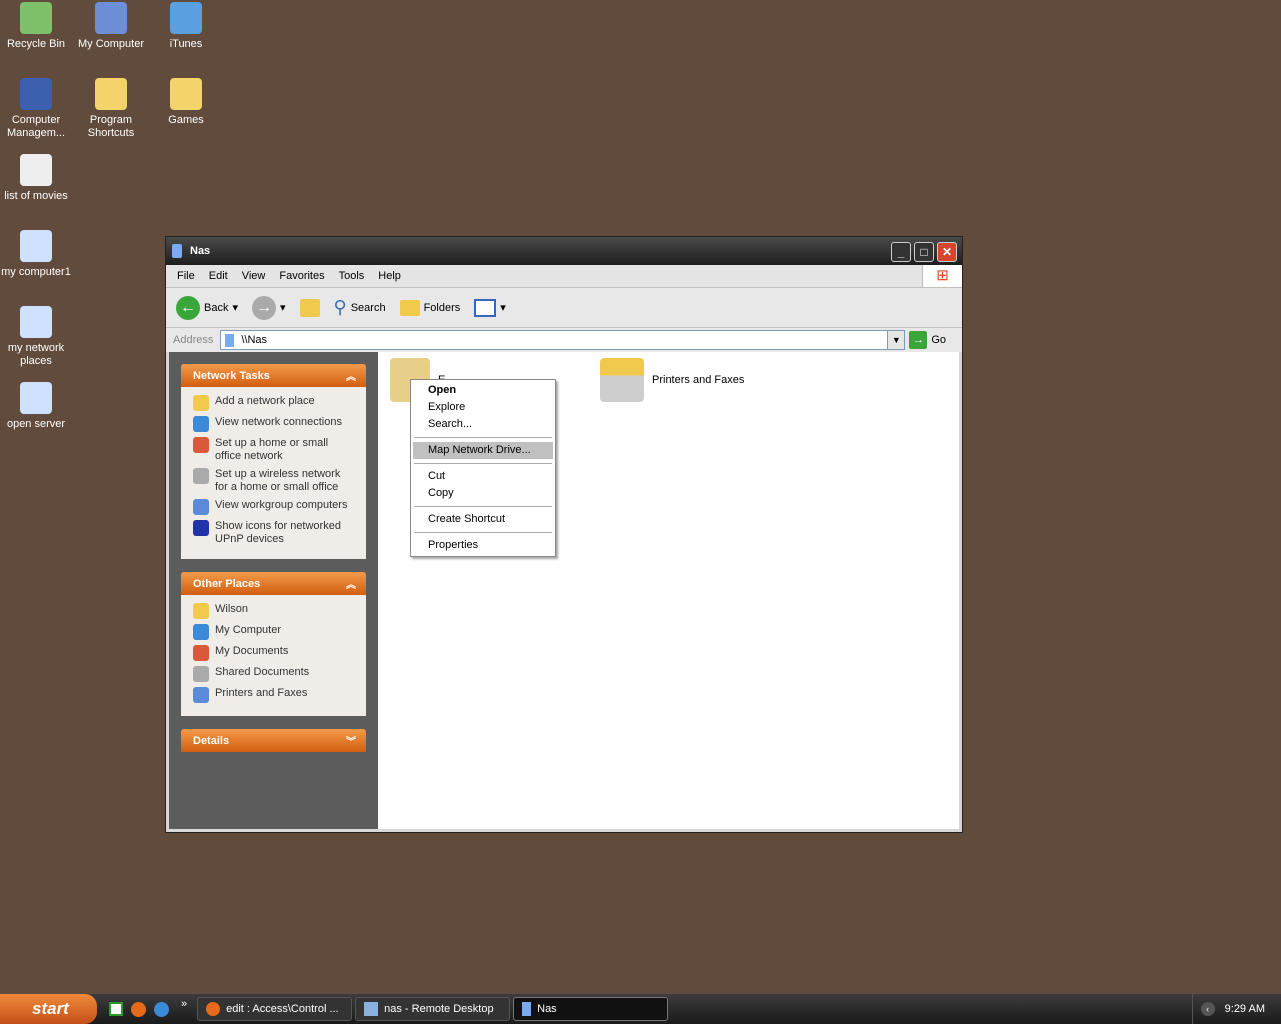 This screenshot has height=1024, width=1281. What do you see at coordinates (218, 276) in the screenshot?
I see `menu-edit: Edit` at bounding box center [218, 276].